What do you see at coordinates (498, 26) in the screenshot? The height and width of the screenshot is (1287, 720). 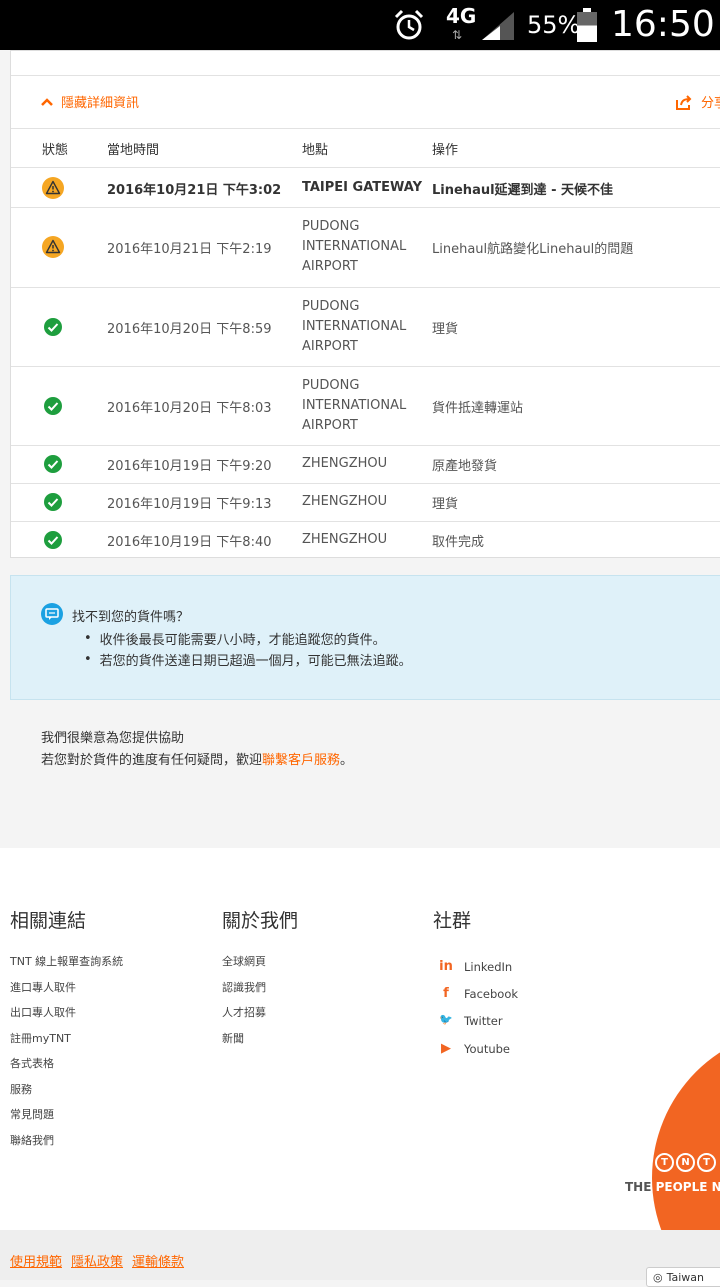 I see `signal-icon` at bounding box center [498, 26].